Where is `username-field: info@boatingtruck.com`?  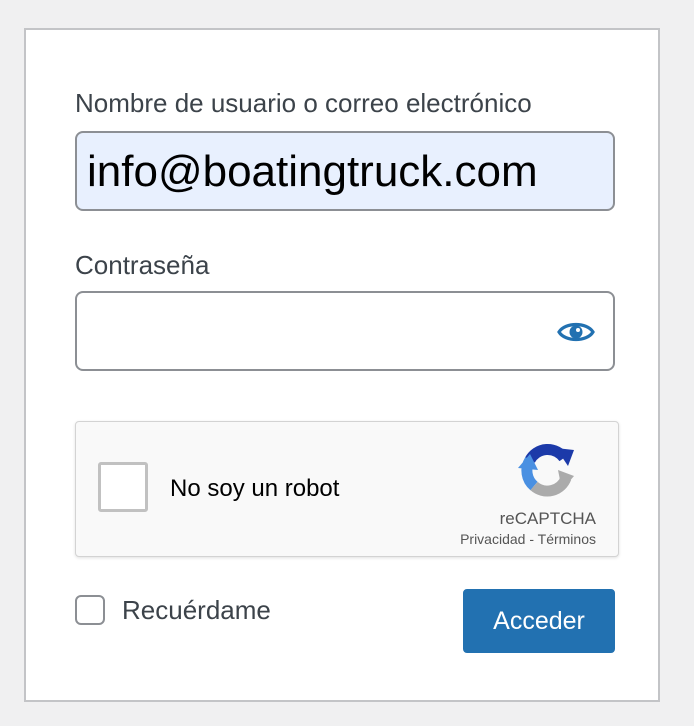
username-field: info@boatingtruck.com is located at coordinates (345, 171).